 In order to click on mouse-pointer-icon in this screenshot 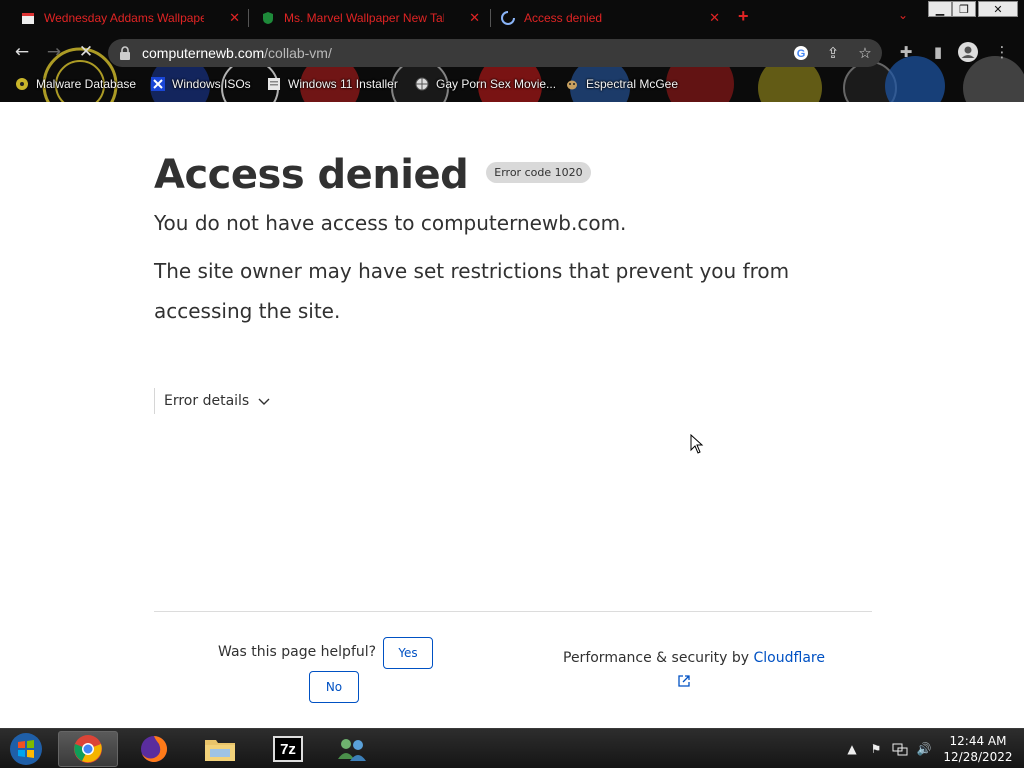, I will do `click(697, 444)`.